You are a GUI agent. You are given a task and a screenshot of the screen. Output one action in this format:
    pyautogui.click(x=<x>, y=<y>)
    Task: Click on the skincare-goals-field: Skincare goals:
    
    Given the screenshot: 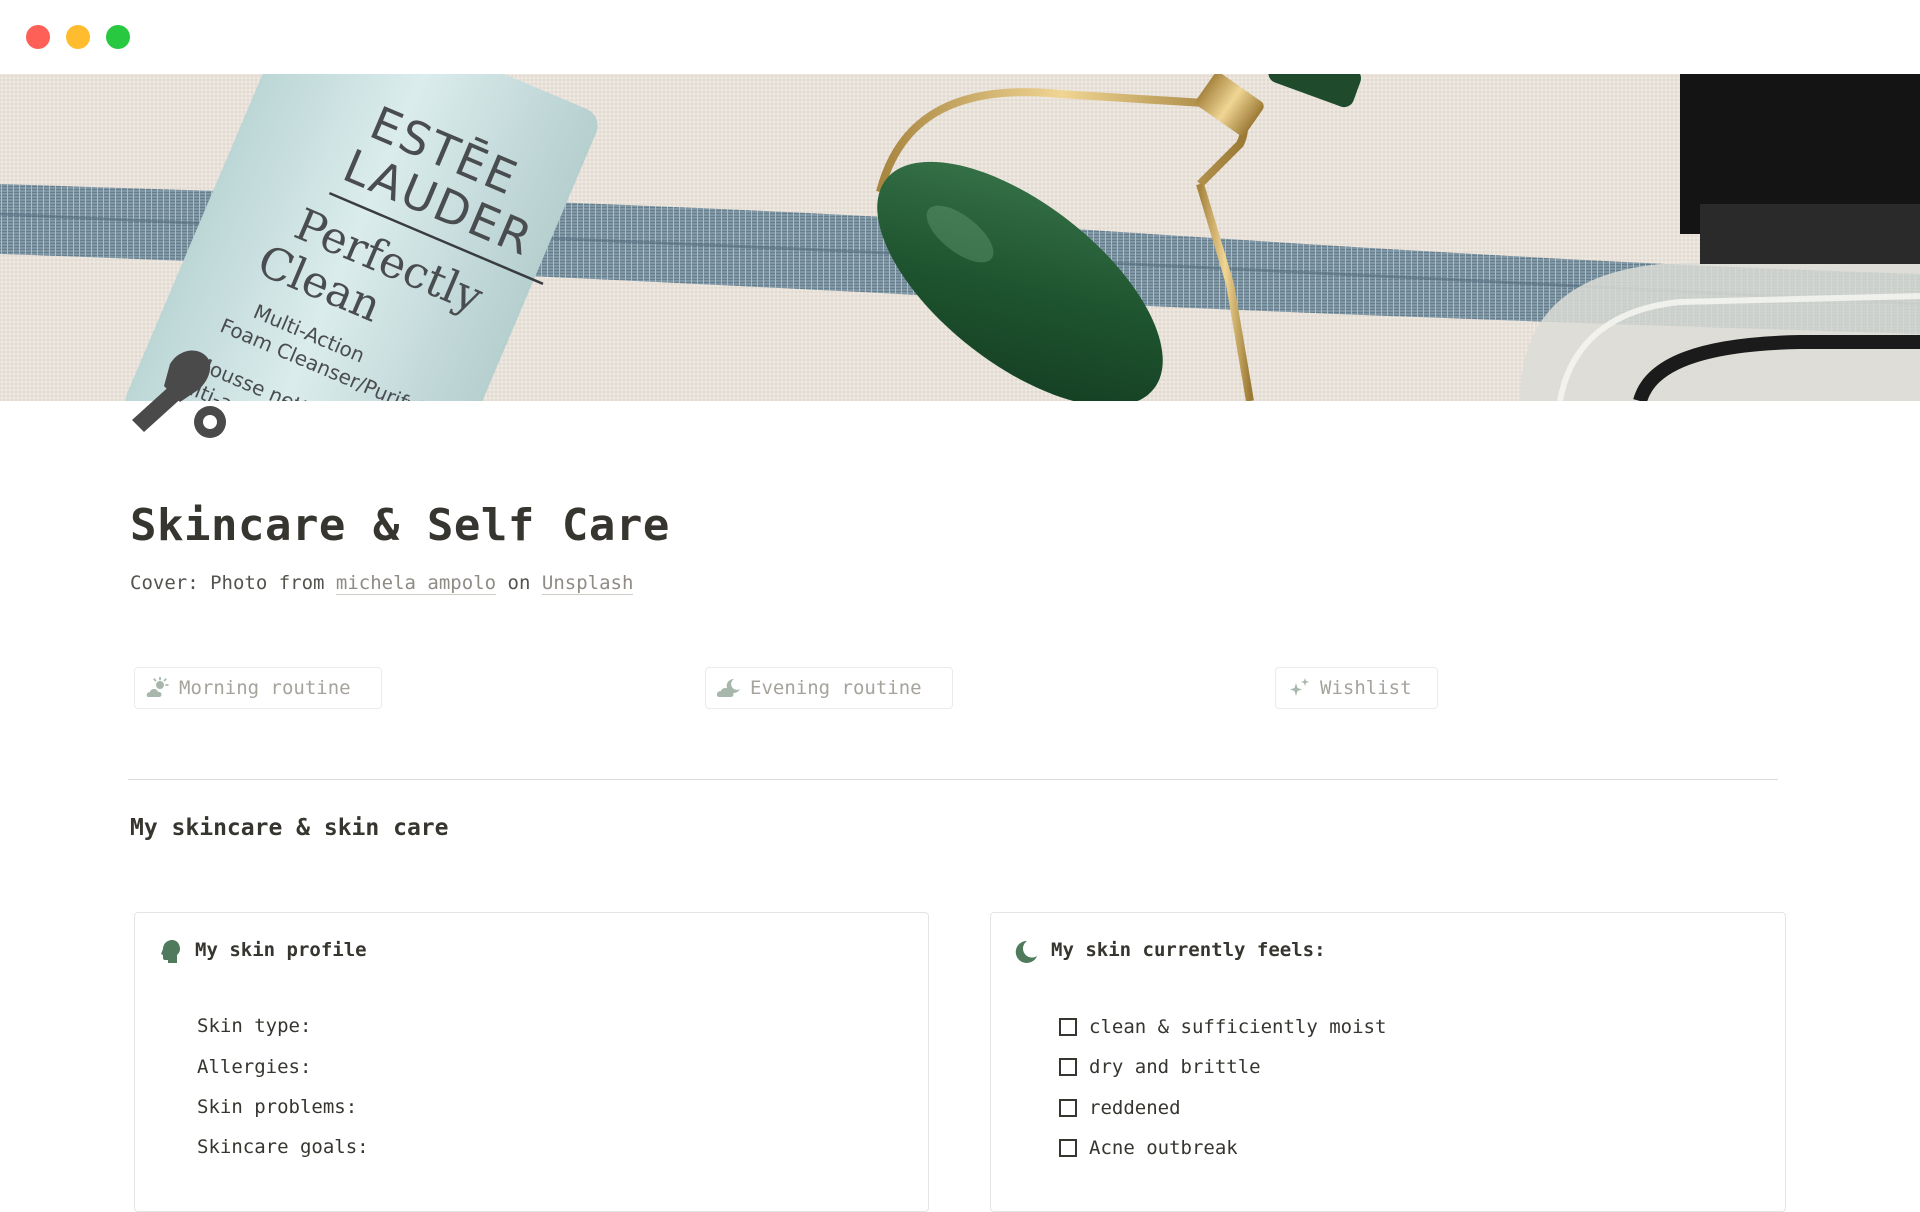 What is the action you would take?
    pyautogui.click(x=283, y=1147)
    